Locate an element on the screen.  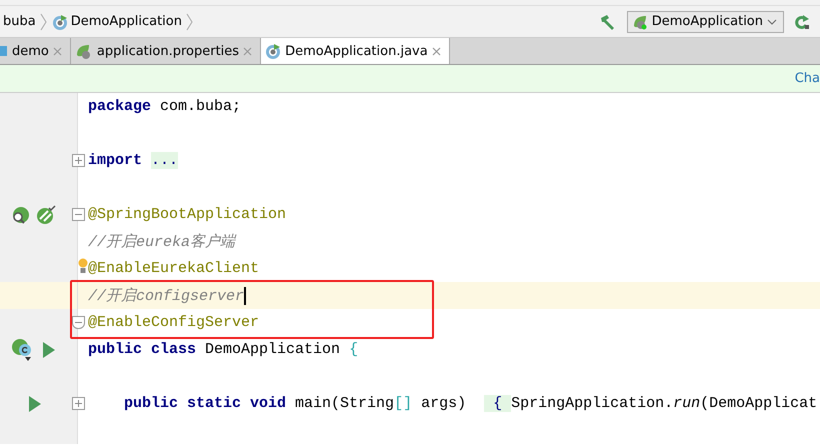
rerun-icon is located at coordinates (802, 22).